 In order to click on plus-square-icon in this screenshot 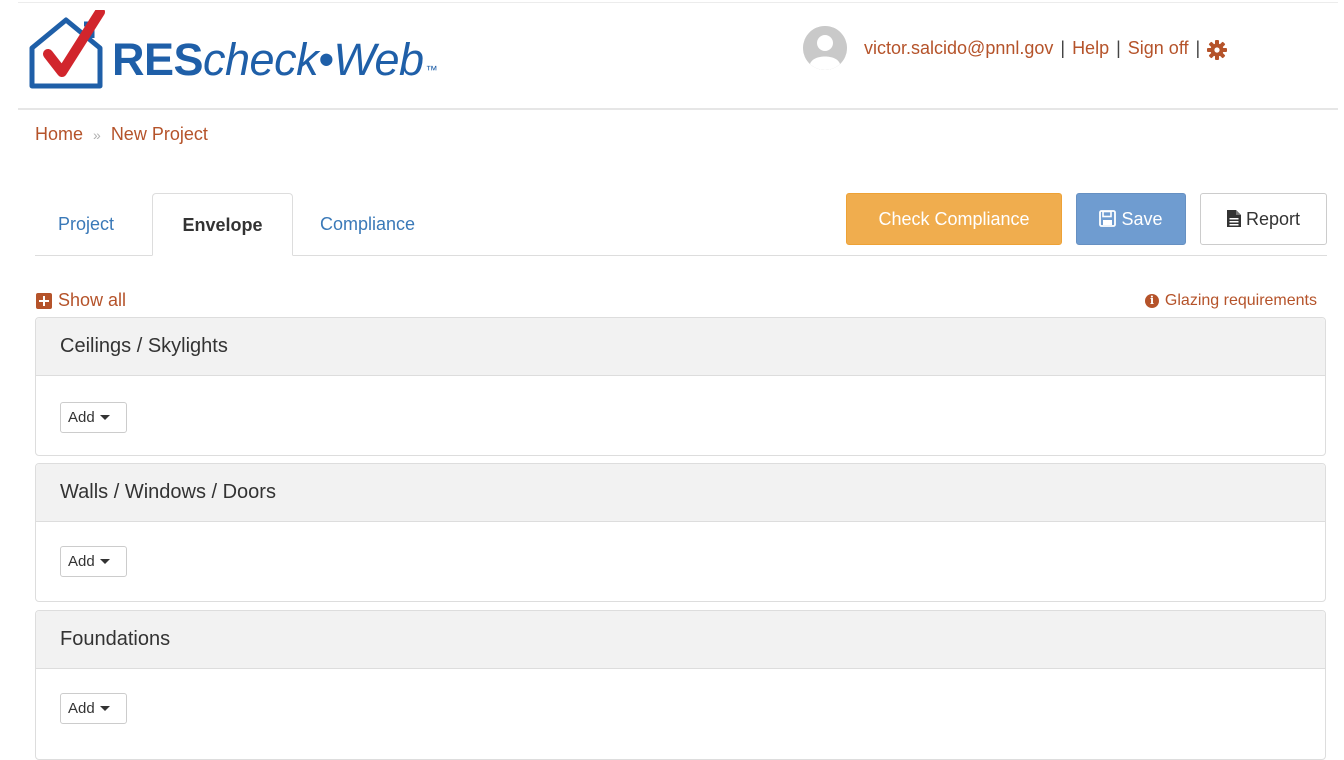, I will do `click(44, 300)`.